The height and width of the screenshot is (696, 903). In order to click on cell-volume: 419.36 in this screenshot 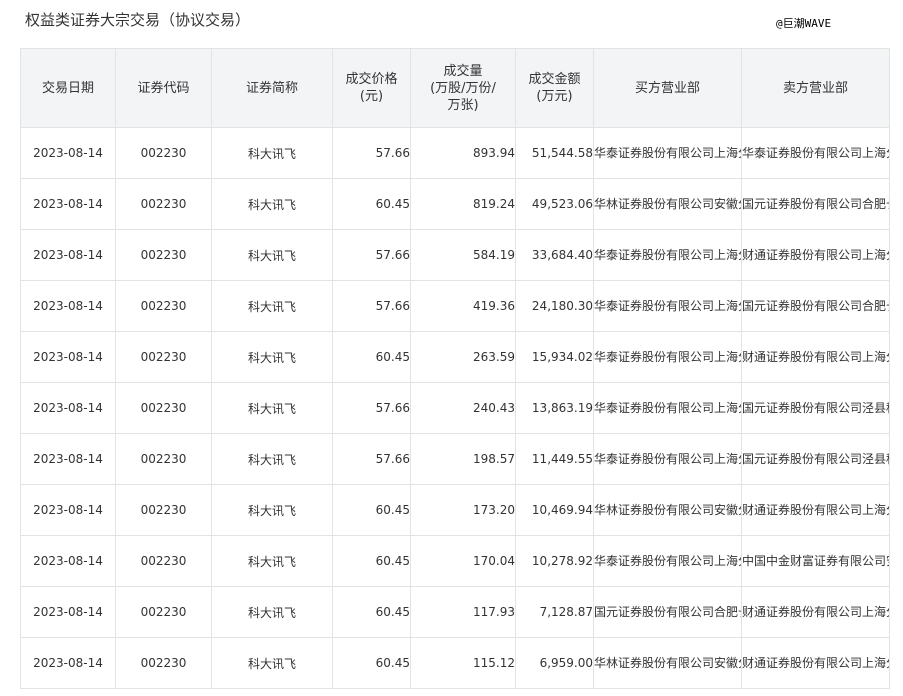, I will do `click(463, 306)`.